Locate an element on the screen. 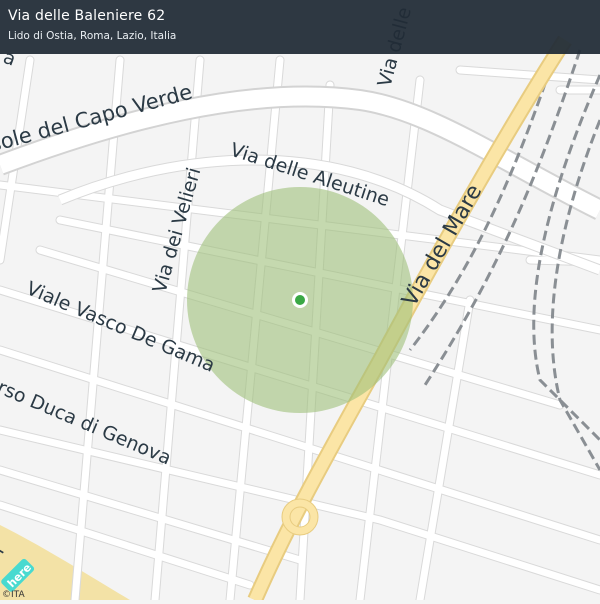 This screenshot has width=600, height=604. map-attribution: ©ITA is located at coordinates (13, 595).